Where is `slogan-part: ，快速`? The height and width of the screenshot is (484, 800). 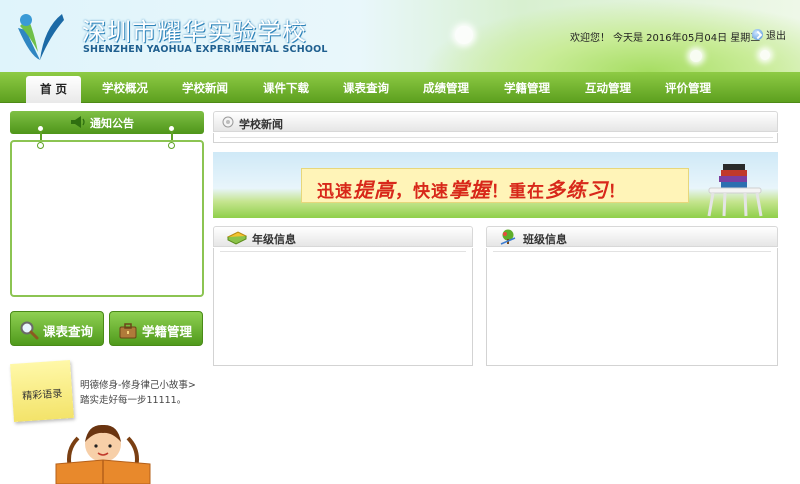
slogan-part: ，快速 is located at coordinates (422, 192).